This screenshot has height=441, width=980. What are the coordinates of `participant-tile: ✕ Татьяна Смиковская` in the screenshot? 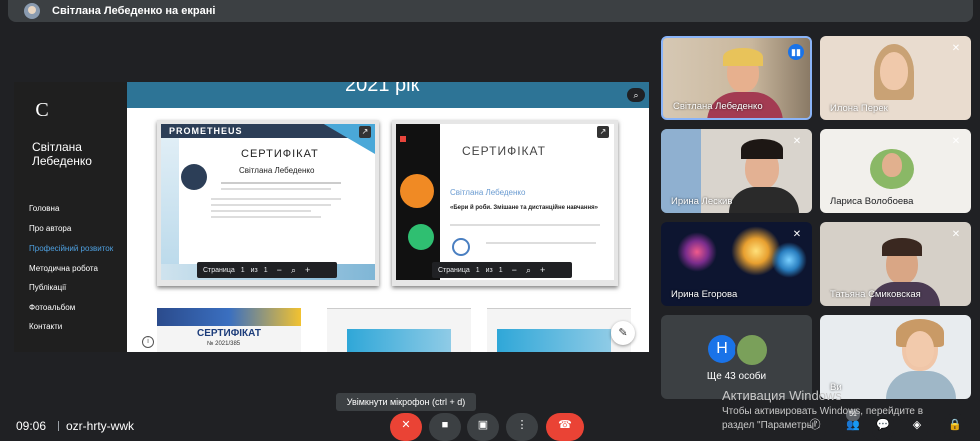 It's located at (895, 264).